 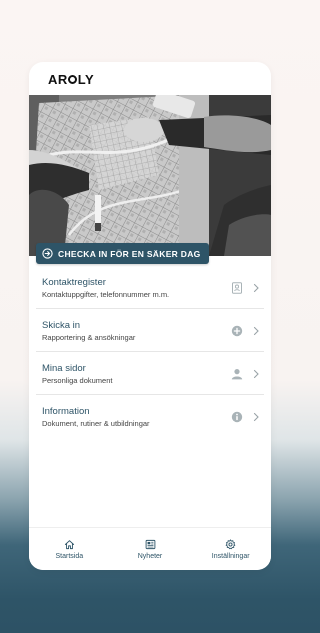 I want to click on contact-card-icon, so click(x=237, y=288).